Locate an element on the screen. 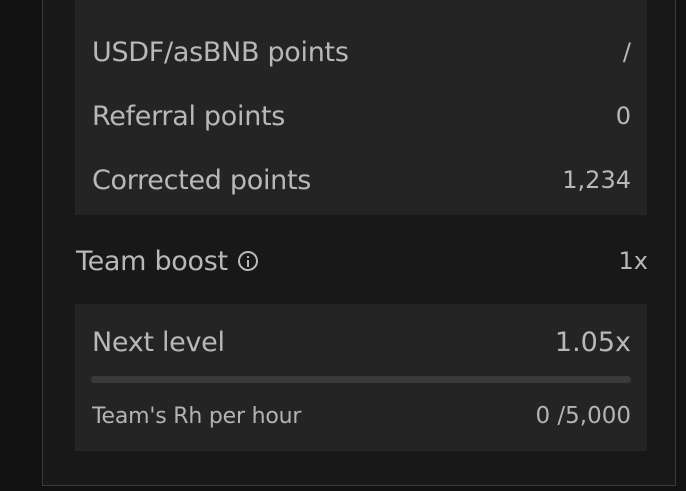 The height and width of the screenshot is (491, 686). referral-points-row: Referral points 0 is located at coordinates (361, 116).